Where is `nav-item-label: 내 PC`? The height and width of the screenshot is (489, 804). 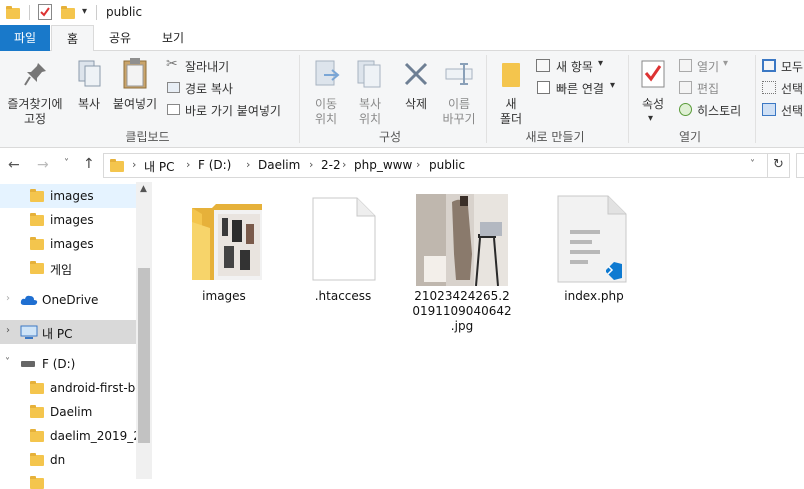
nav-item-label: 내 PC is located at coordinates (57, 334).